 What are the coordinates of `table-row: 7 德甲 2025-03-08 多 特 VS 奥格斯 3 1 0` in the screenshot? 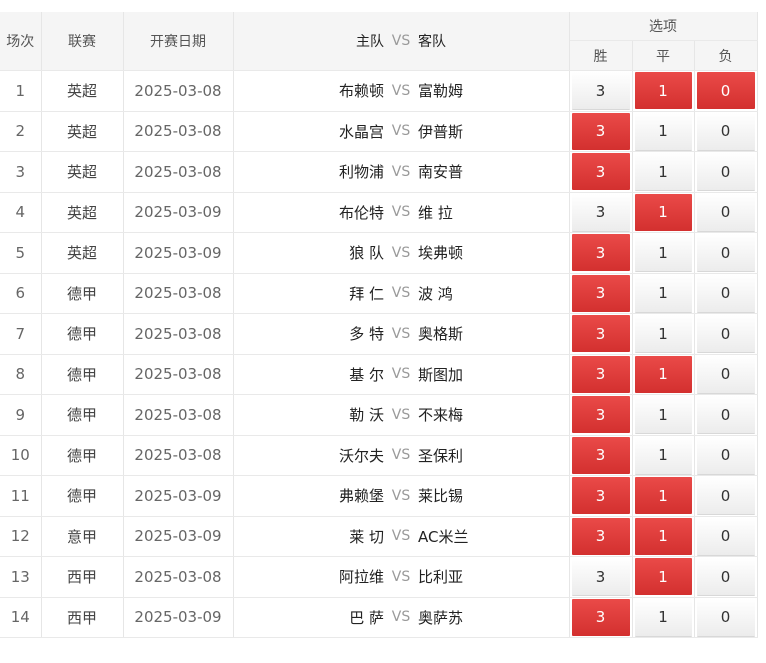 It's located at (379, 334).